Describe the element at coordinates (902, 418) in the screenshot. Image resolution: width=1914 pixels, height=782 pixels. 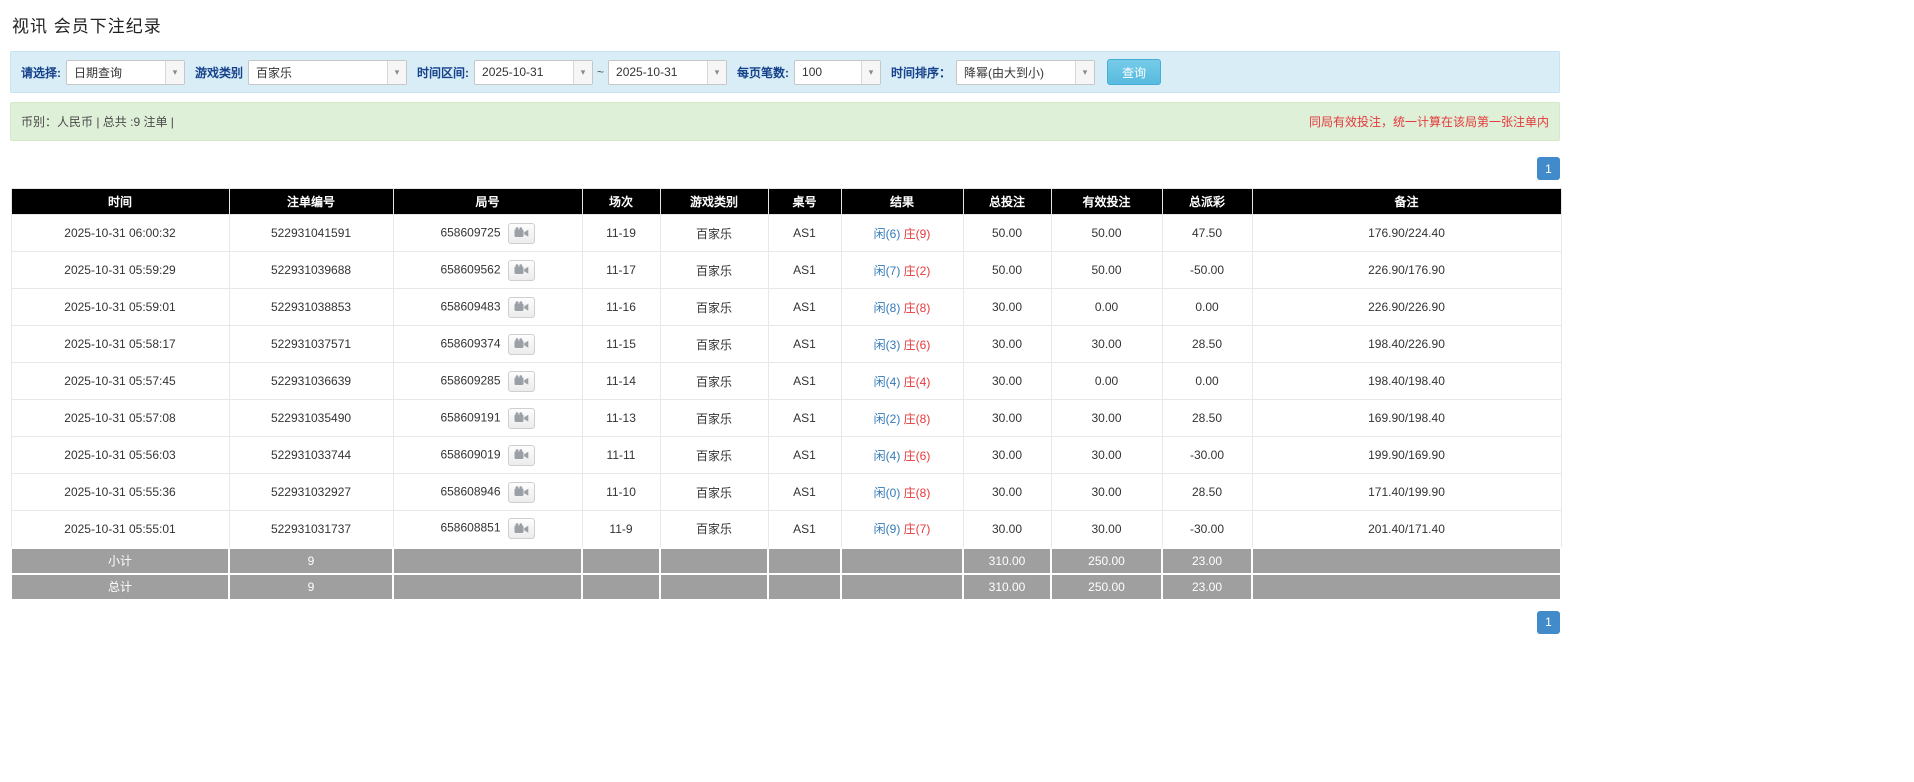
I see `cell-result: 闲(2) 庄(8)` at that location.